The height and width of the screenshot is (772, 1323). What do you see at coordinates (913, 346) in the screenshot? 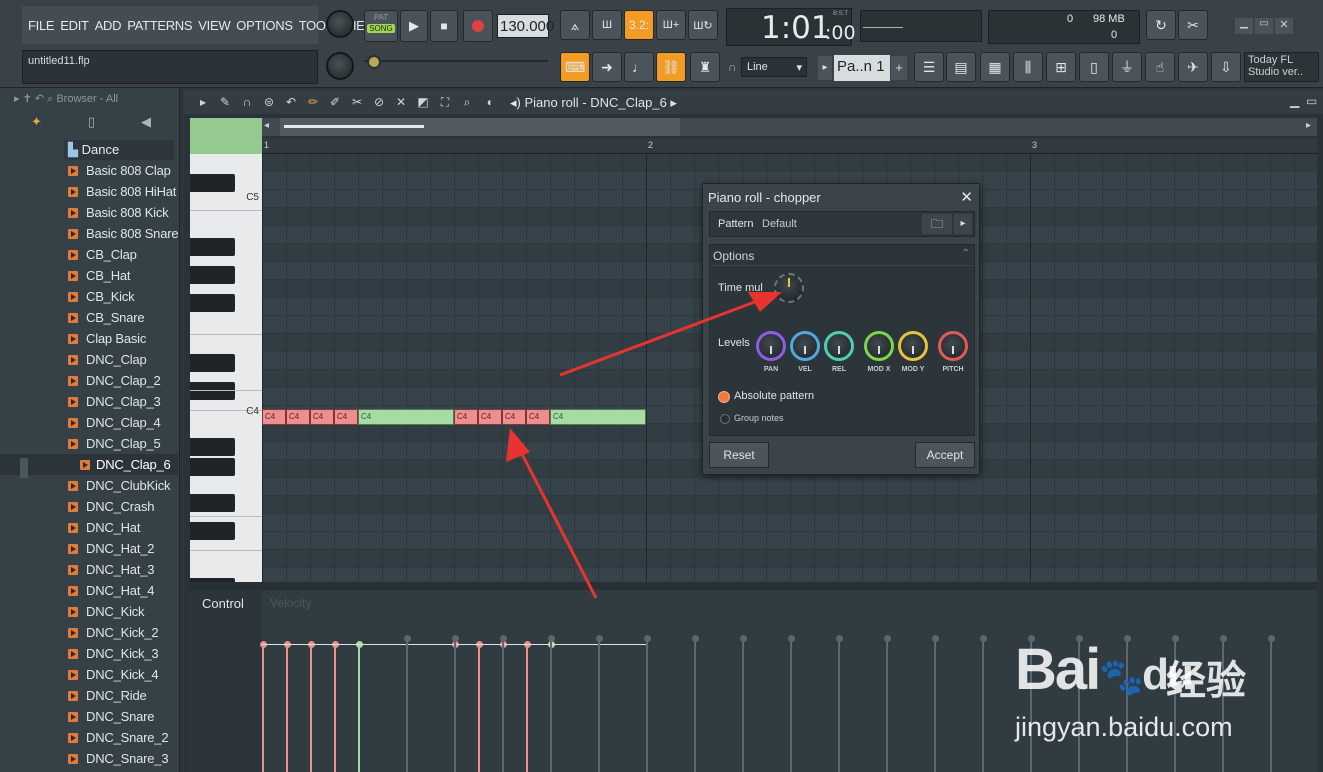
I see `level-knob-mod-y` at bounding box center [913, 346].